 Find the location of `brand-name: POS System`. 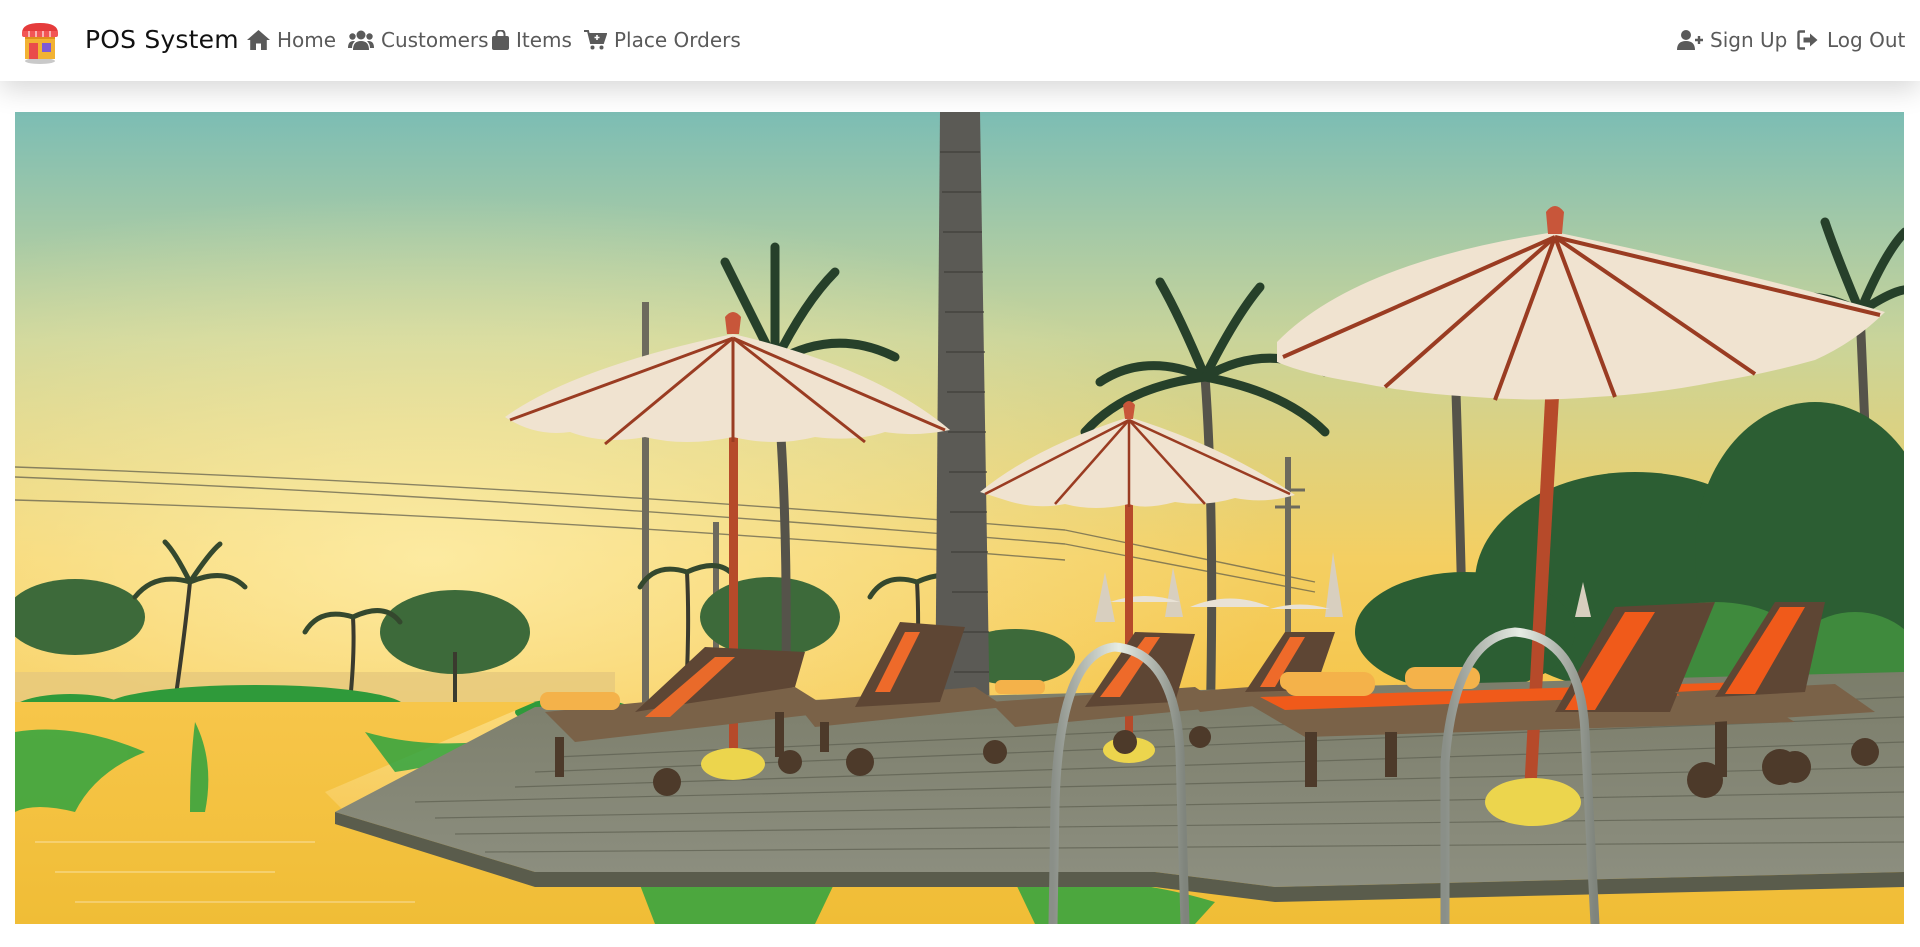

brand-name: POS System is located at coordinates (162, 40).